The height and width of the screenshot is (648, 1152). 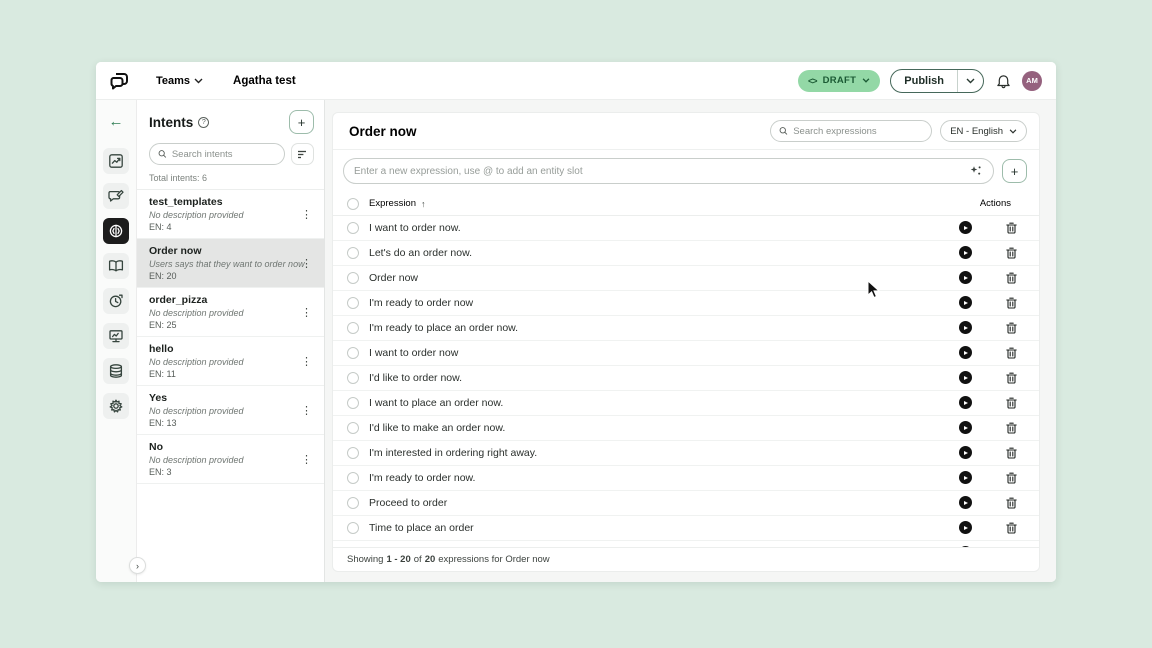 What do you see at coordinates (686, 453) in the screenshot?
I see `expression-row: I'm interested in ordering right away.` at bounding box center [686, 453].